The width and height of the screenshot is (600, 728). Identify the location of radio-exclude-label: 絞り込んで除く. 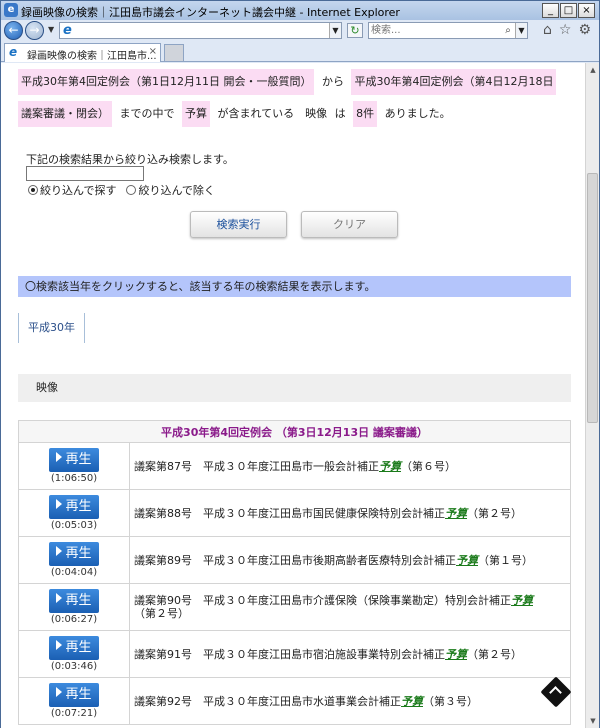
(176, 190).